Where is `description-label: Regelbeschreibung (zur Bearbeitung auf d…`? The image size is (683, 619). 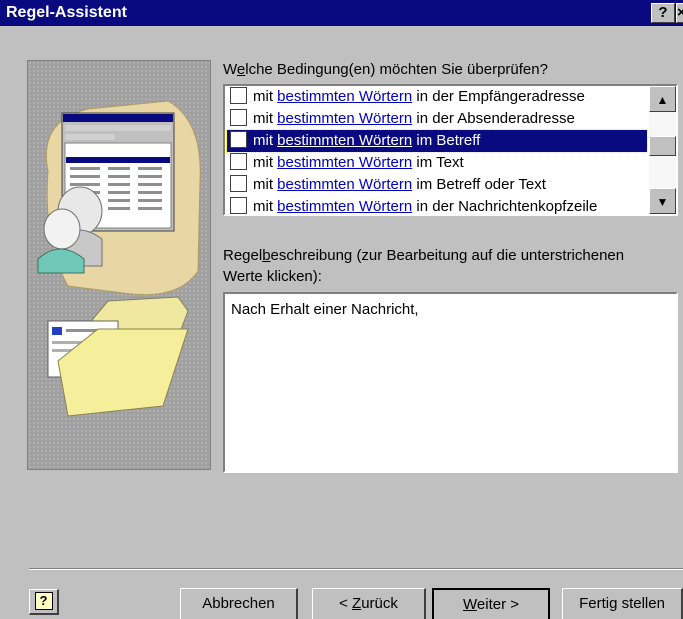 description-label: Regelbeschreibung (zur Bearbeitung auf d… is located at coordinates (423, 255).